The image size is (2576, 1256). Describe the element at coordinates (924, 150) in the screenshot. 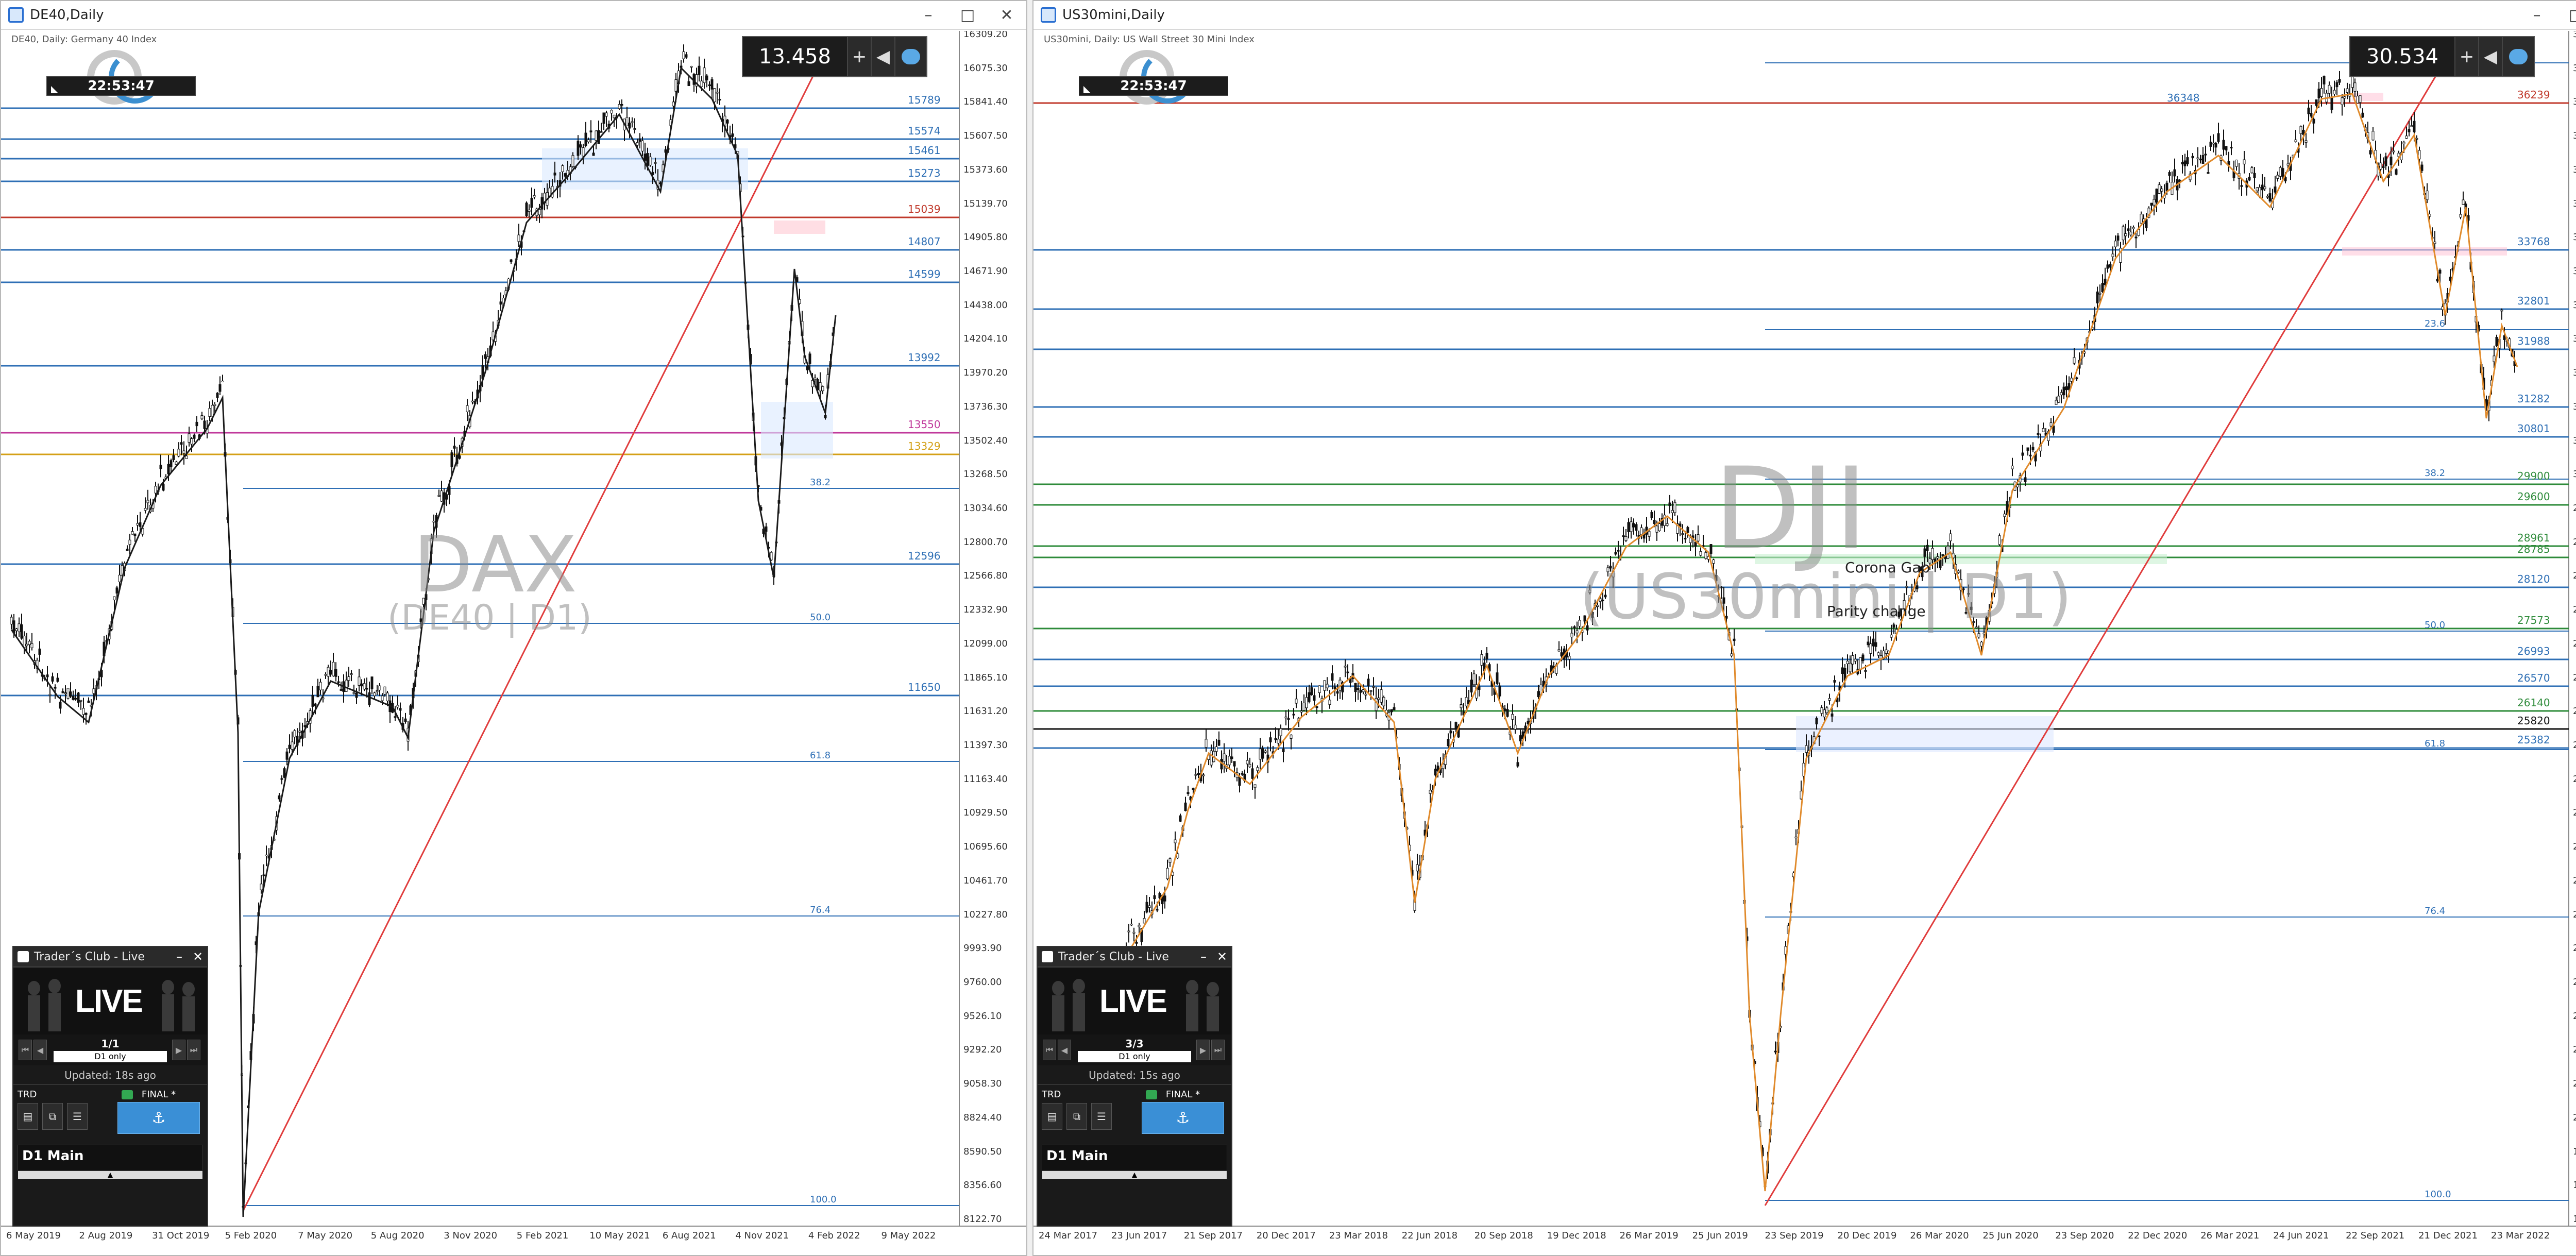

I see `level-label: 15461` at that location.